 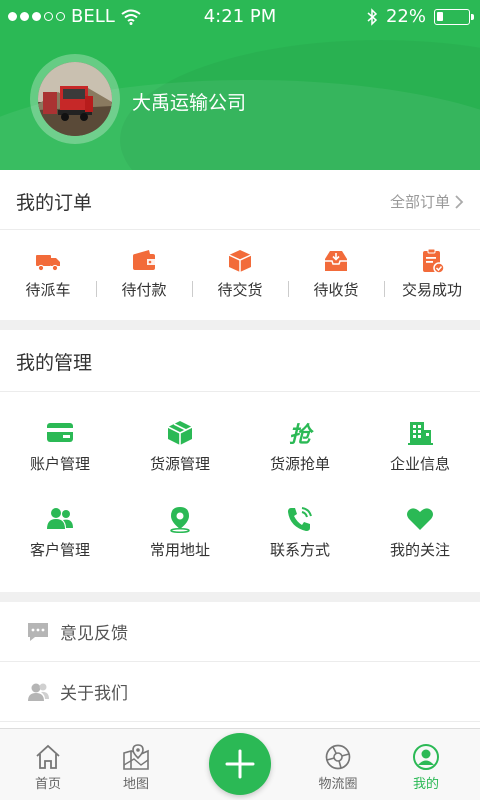 I want to click on cargo-grab-order: 抢 货源抢单, so click(x=300, y=436).